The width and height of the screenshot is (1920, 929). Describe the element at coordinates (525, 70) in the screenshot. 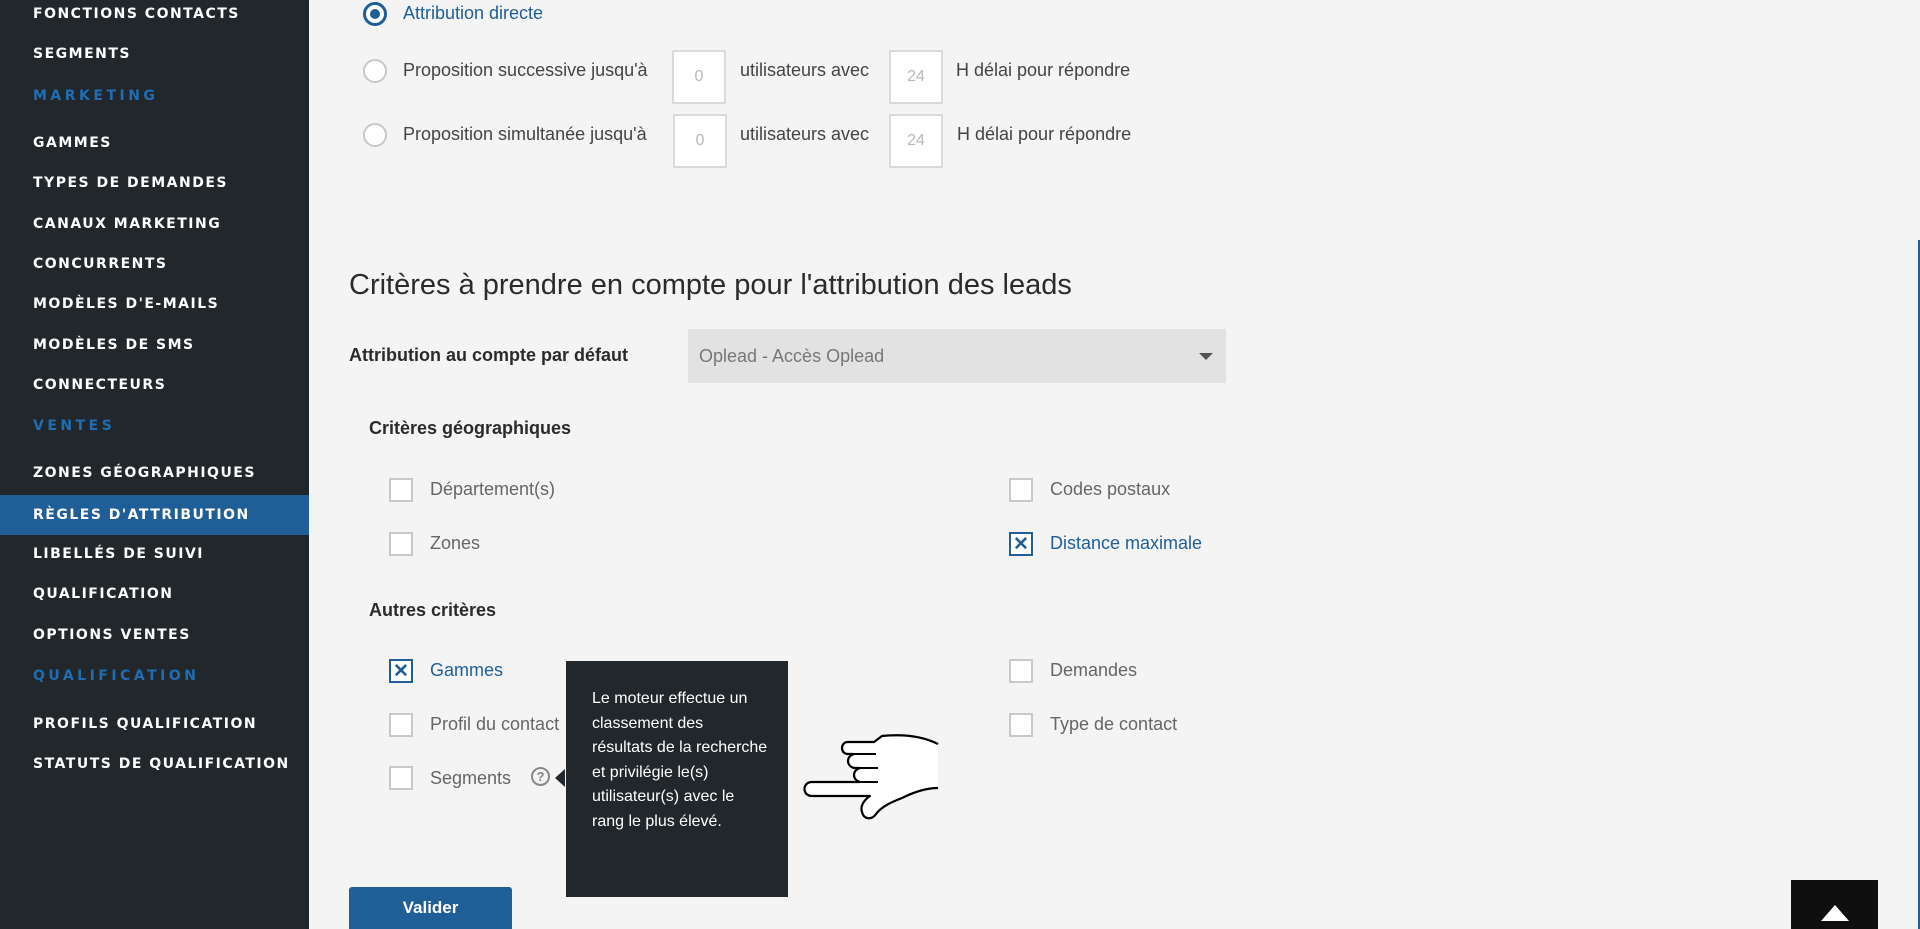

I see `proposition-successive-label: Proposition successive jusqu'à` at that location.